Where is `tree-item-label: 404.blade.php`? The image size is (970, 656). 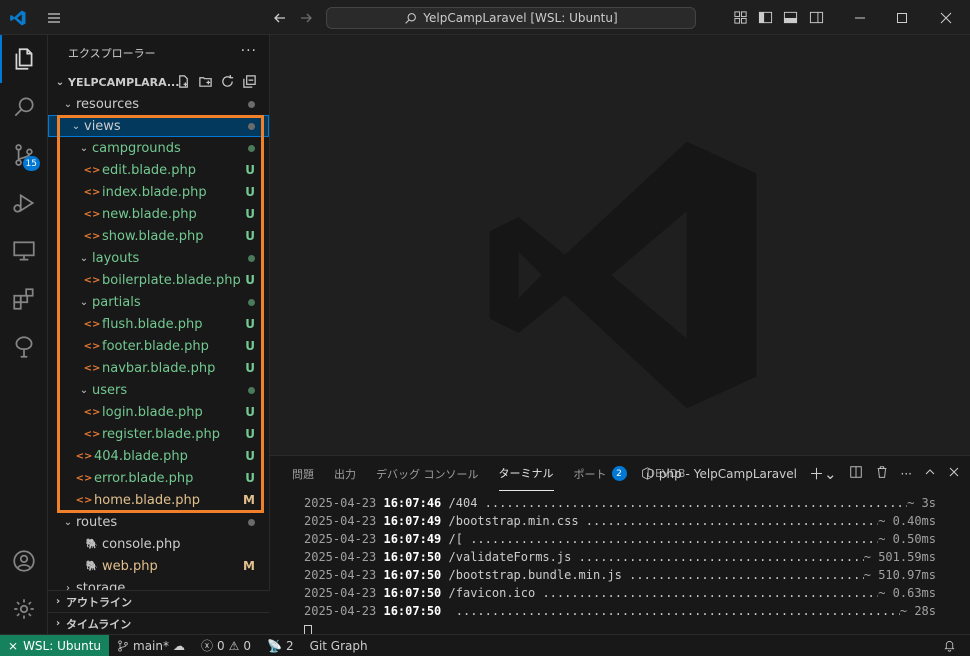 tree-item-label: 404.blade.php is located at coordinates (141, 456).